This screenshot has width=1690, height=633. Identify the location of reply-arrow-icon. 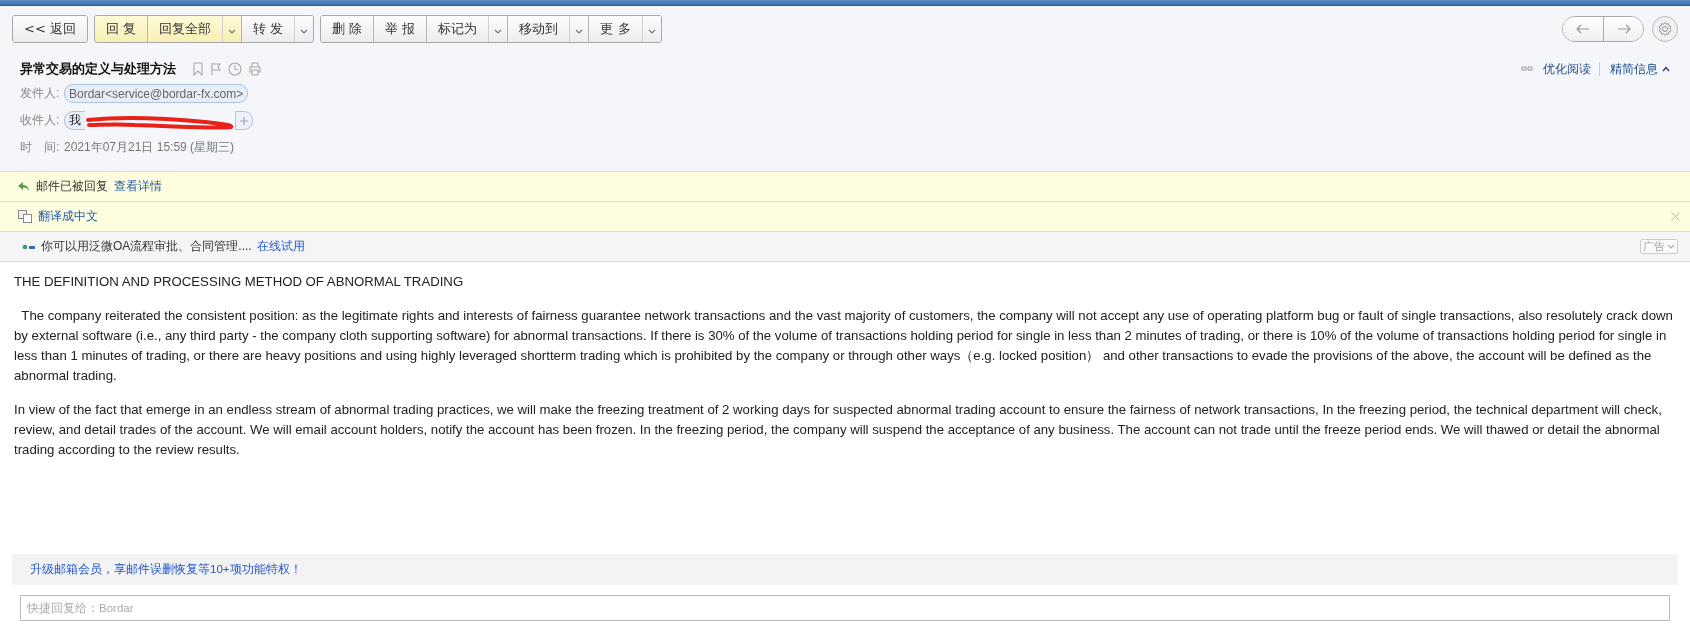
(24, 186).